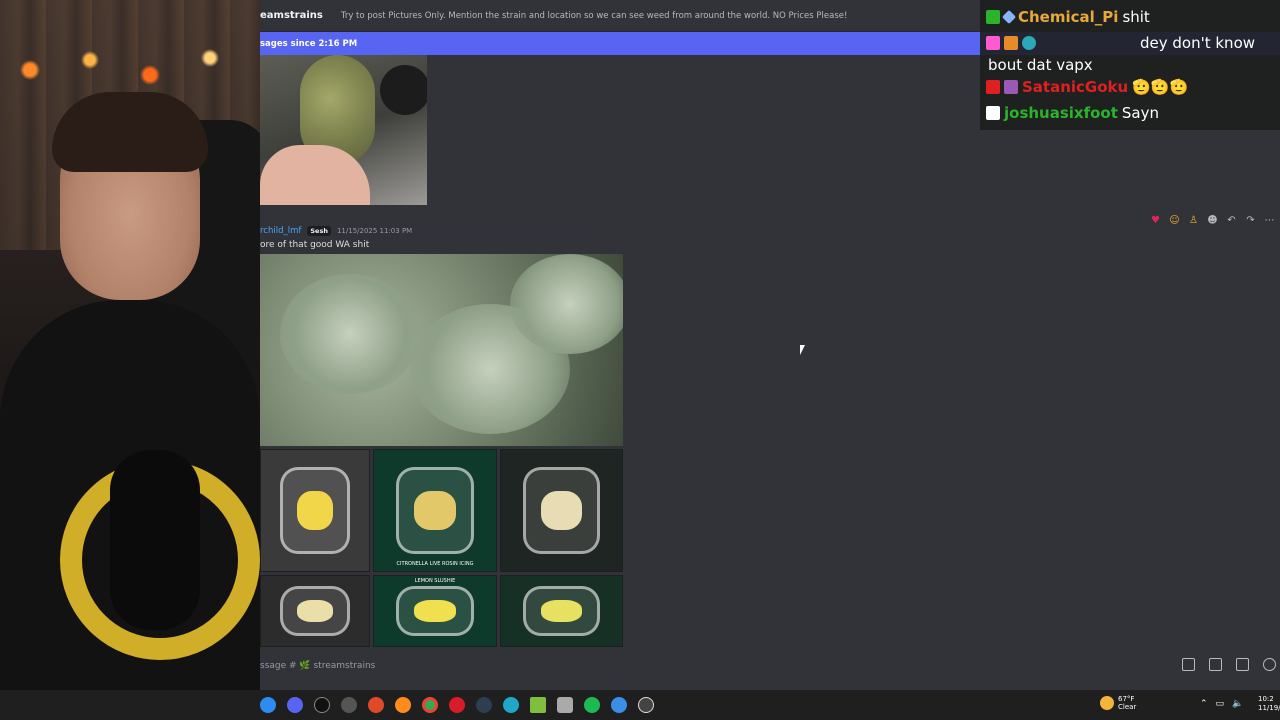 This screenshot has width=1280, height=720. I want to click on webcam-background-lights, so click(130, 70).